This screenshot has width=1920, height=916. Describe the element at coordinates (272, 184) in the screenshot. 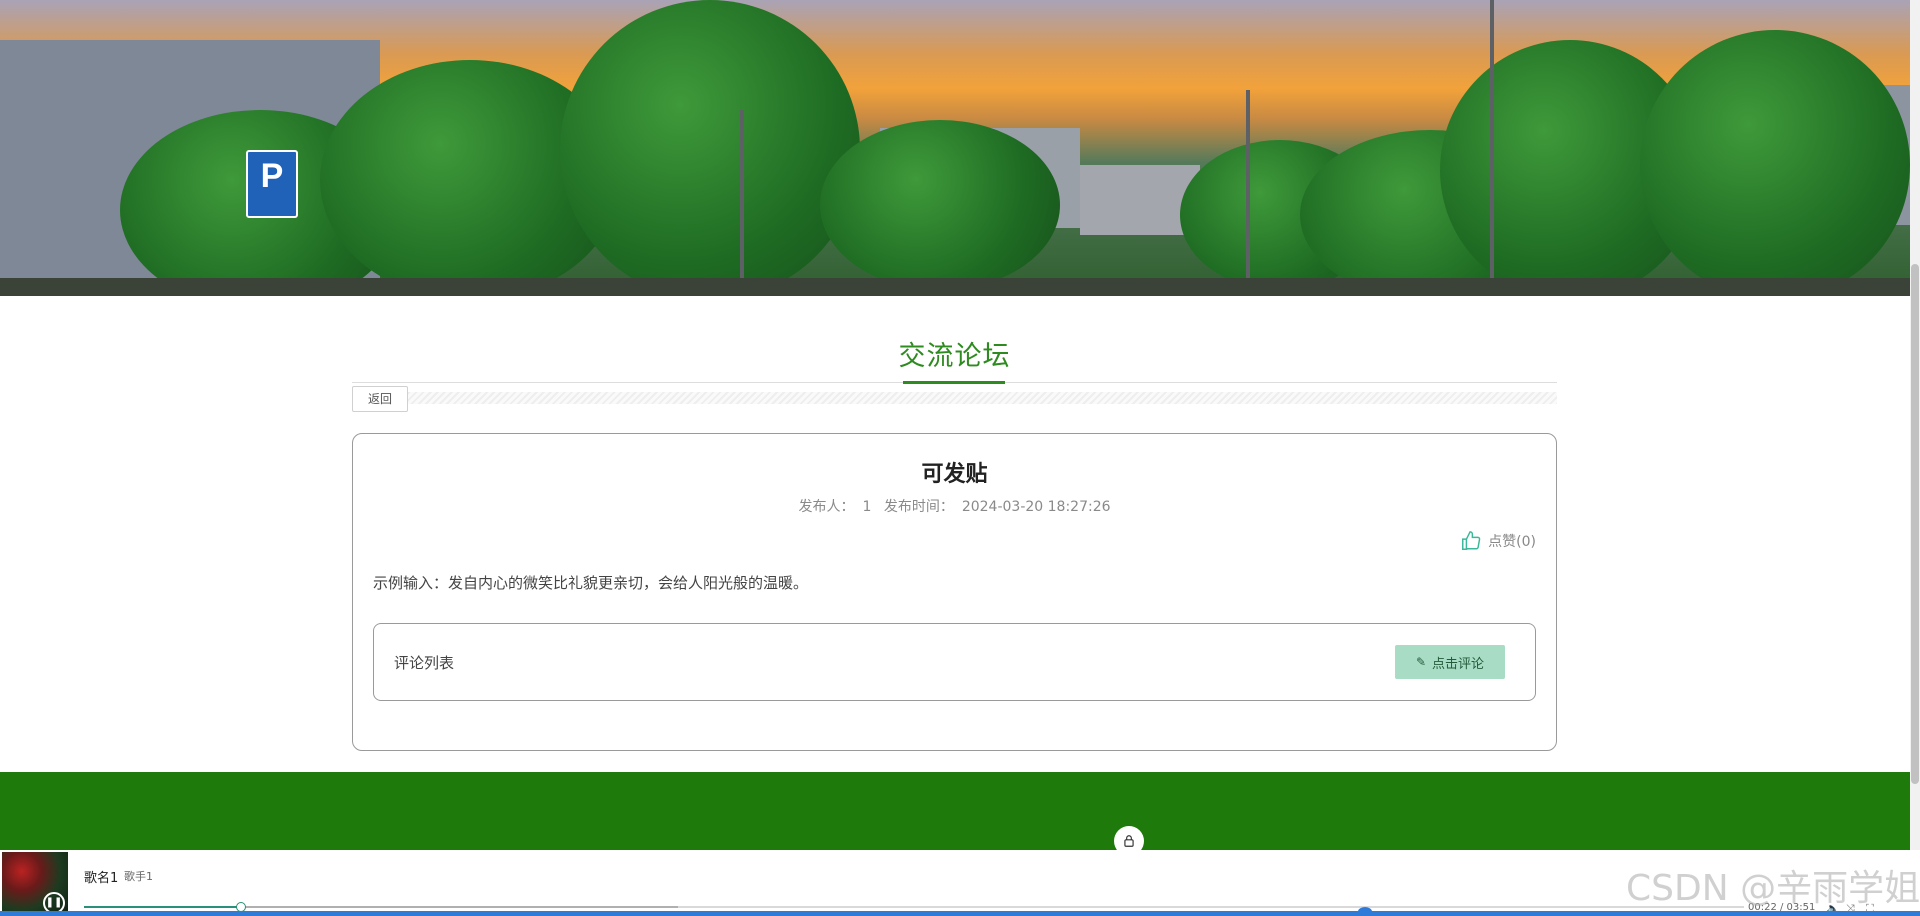

I see `parking-sign: P` at that location.